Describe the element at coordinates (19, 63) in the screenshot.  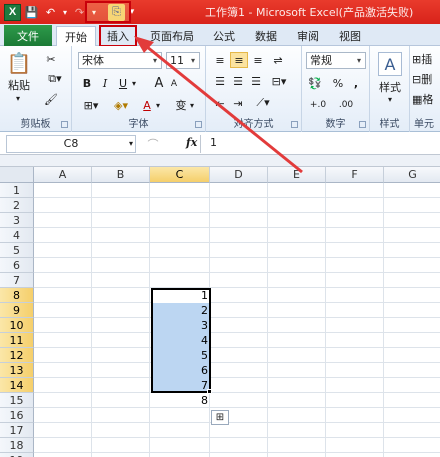
I see `paste-icon: 📋` at that location.